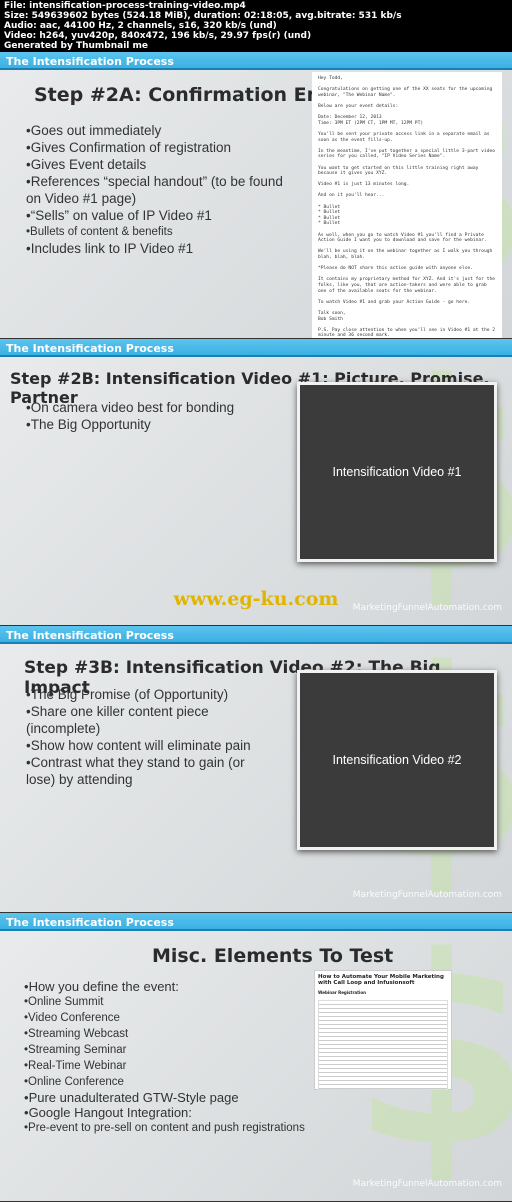 Image resolution: width=512 pixels, height=1202 pixels. I want to click on sub-bullet: Online Conference, so click(164, 1082).